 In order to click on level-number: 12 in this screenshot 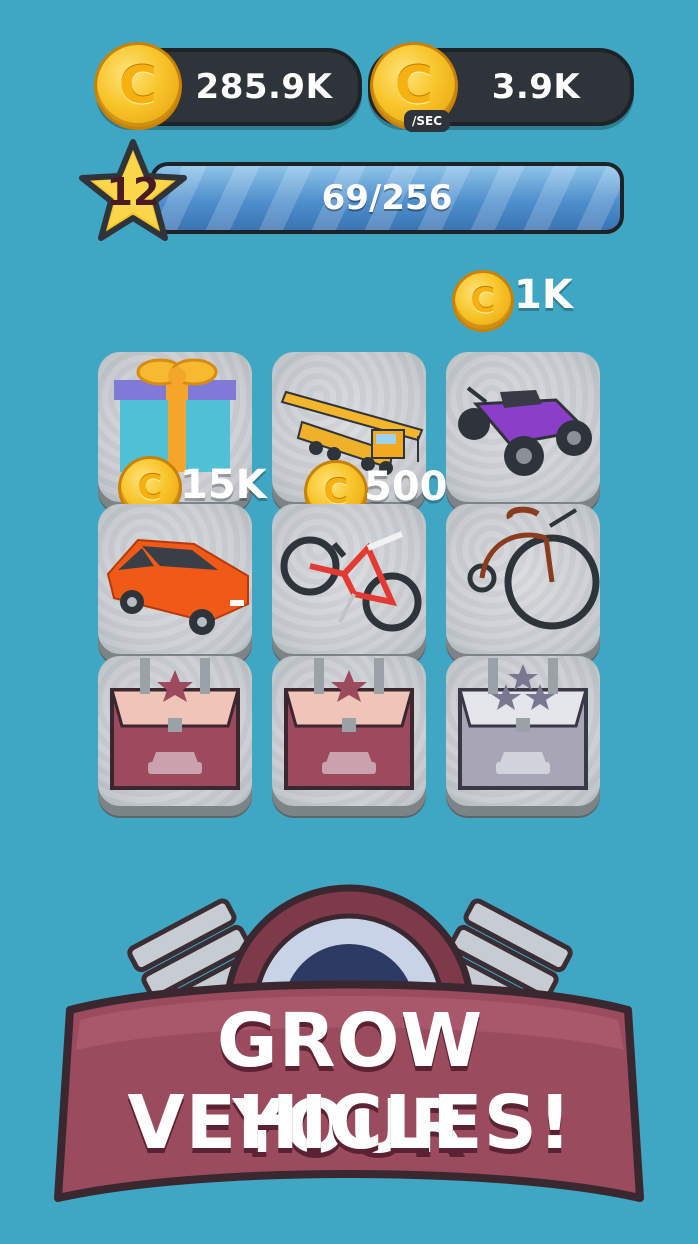, I will do `click(133, 192)`.